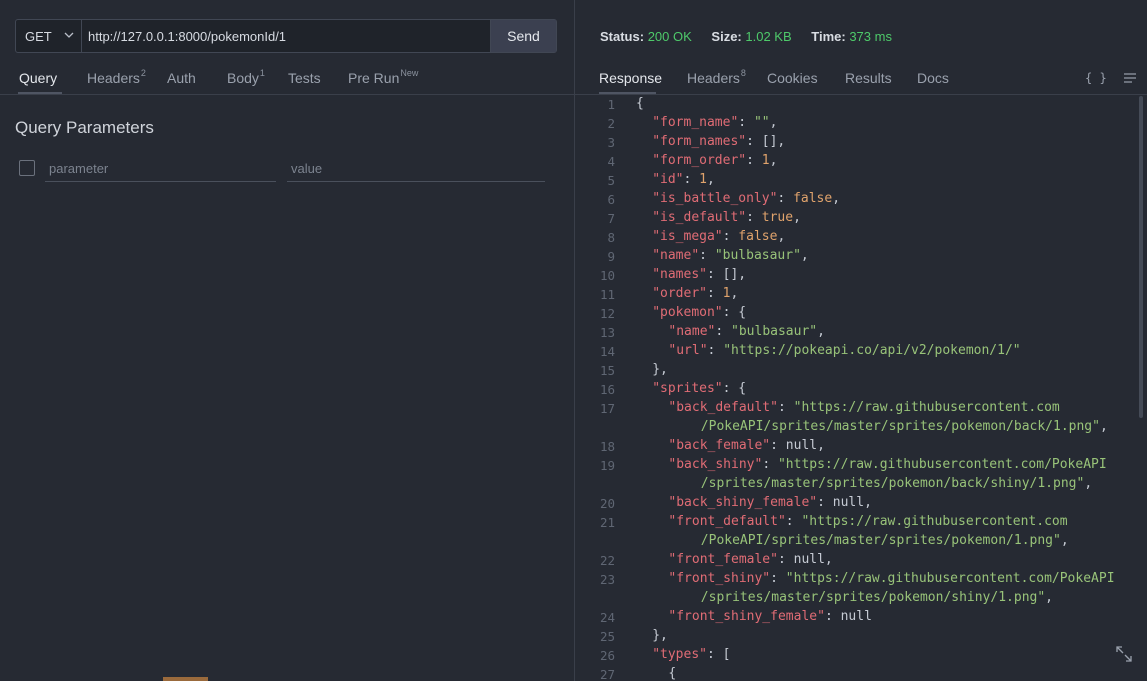 The width and height of the screenshot is (1147, 681). I want to click on code-line: "form_name": "",, so click(714, 122).